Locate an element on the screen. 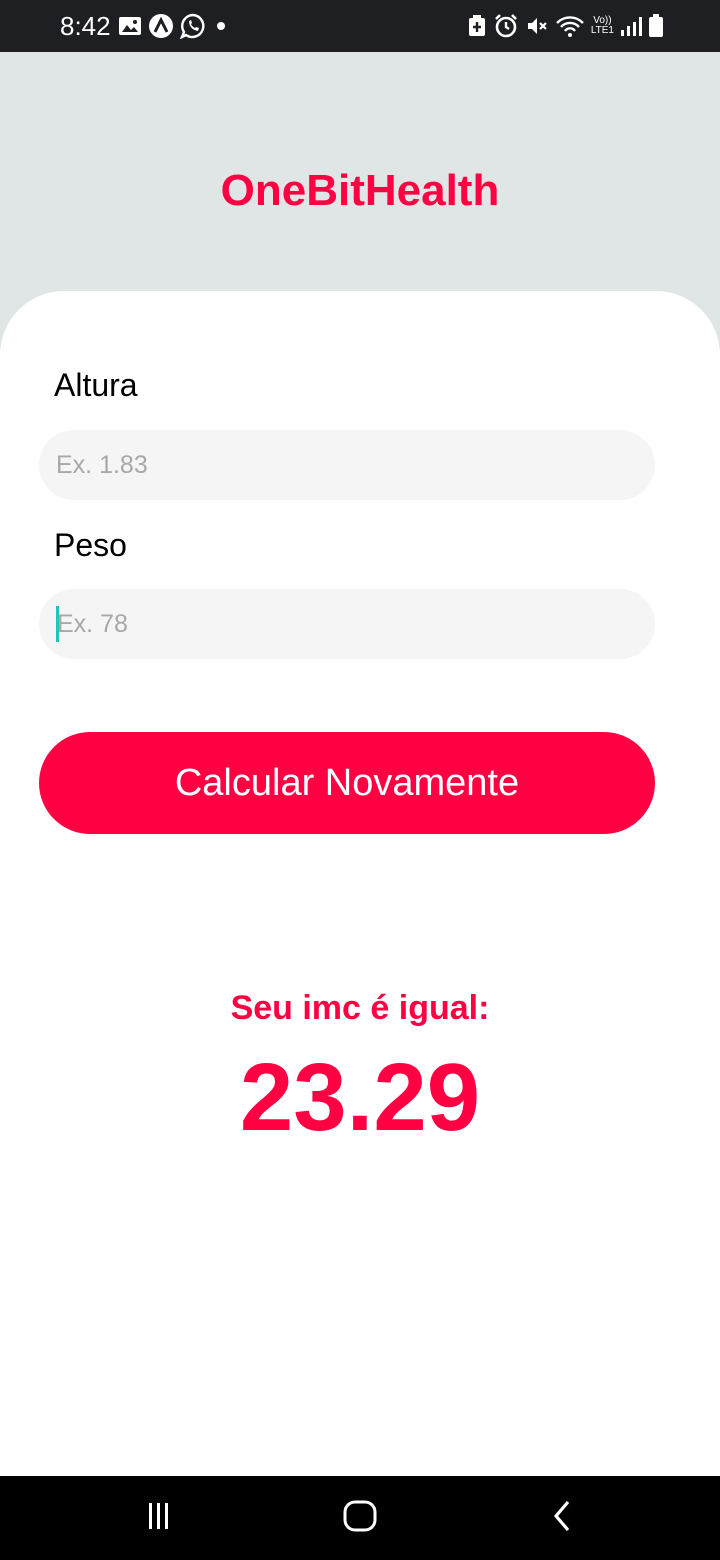 This screenshot has width=720, height=1560. mute-icon is located at coordinates (537, 26).